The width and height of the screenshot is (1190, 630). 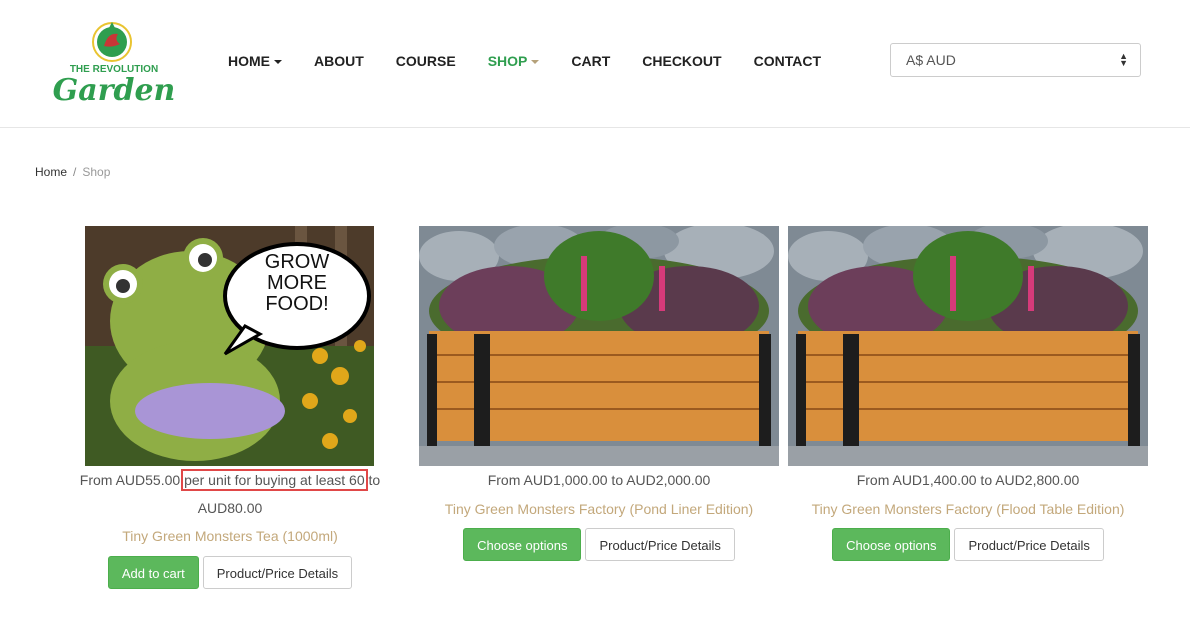 I want to click on add-to-cart-button: Add to cart, so click(x=153, y=572).